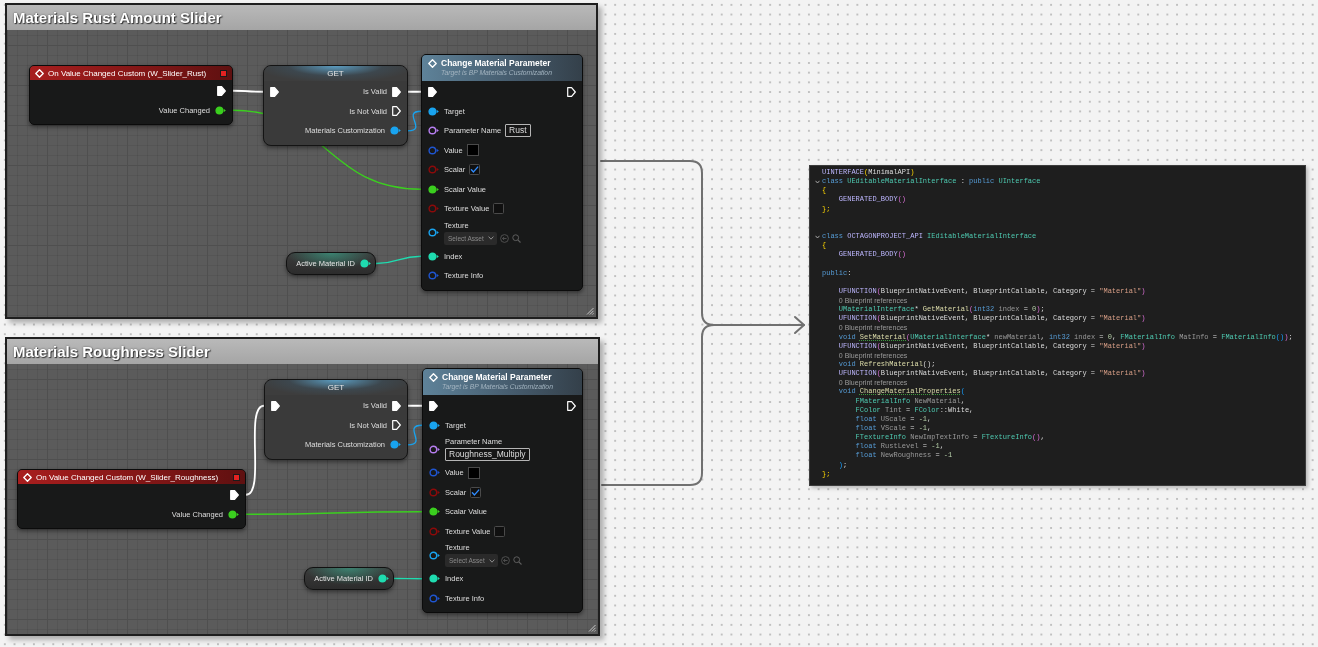 This screenshot has height=647, width=1318. What do you see at coordinates (301, 17) in the screenshot?
I see `comment-title: Materials Rust Amount Slider` at bounding box center [301, 17].